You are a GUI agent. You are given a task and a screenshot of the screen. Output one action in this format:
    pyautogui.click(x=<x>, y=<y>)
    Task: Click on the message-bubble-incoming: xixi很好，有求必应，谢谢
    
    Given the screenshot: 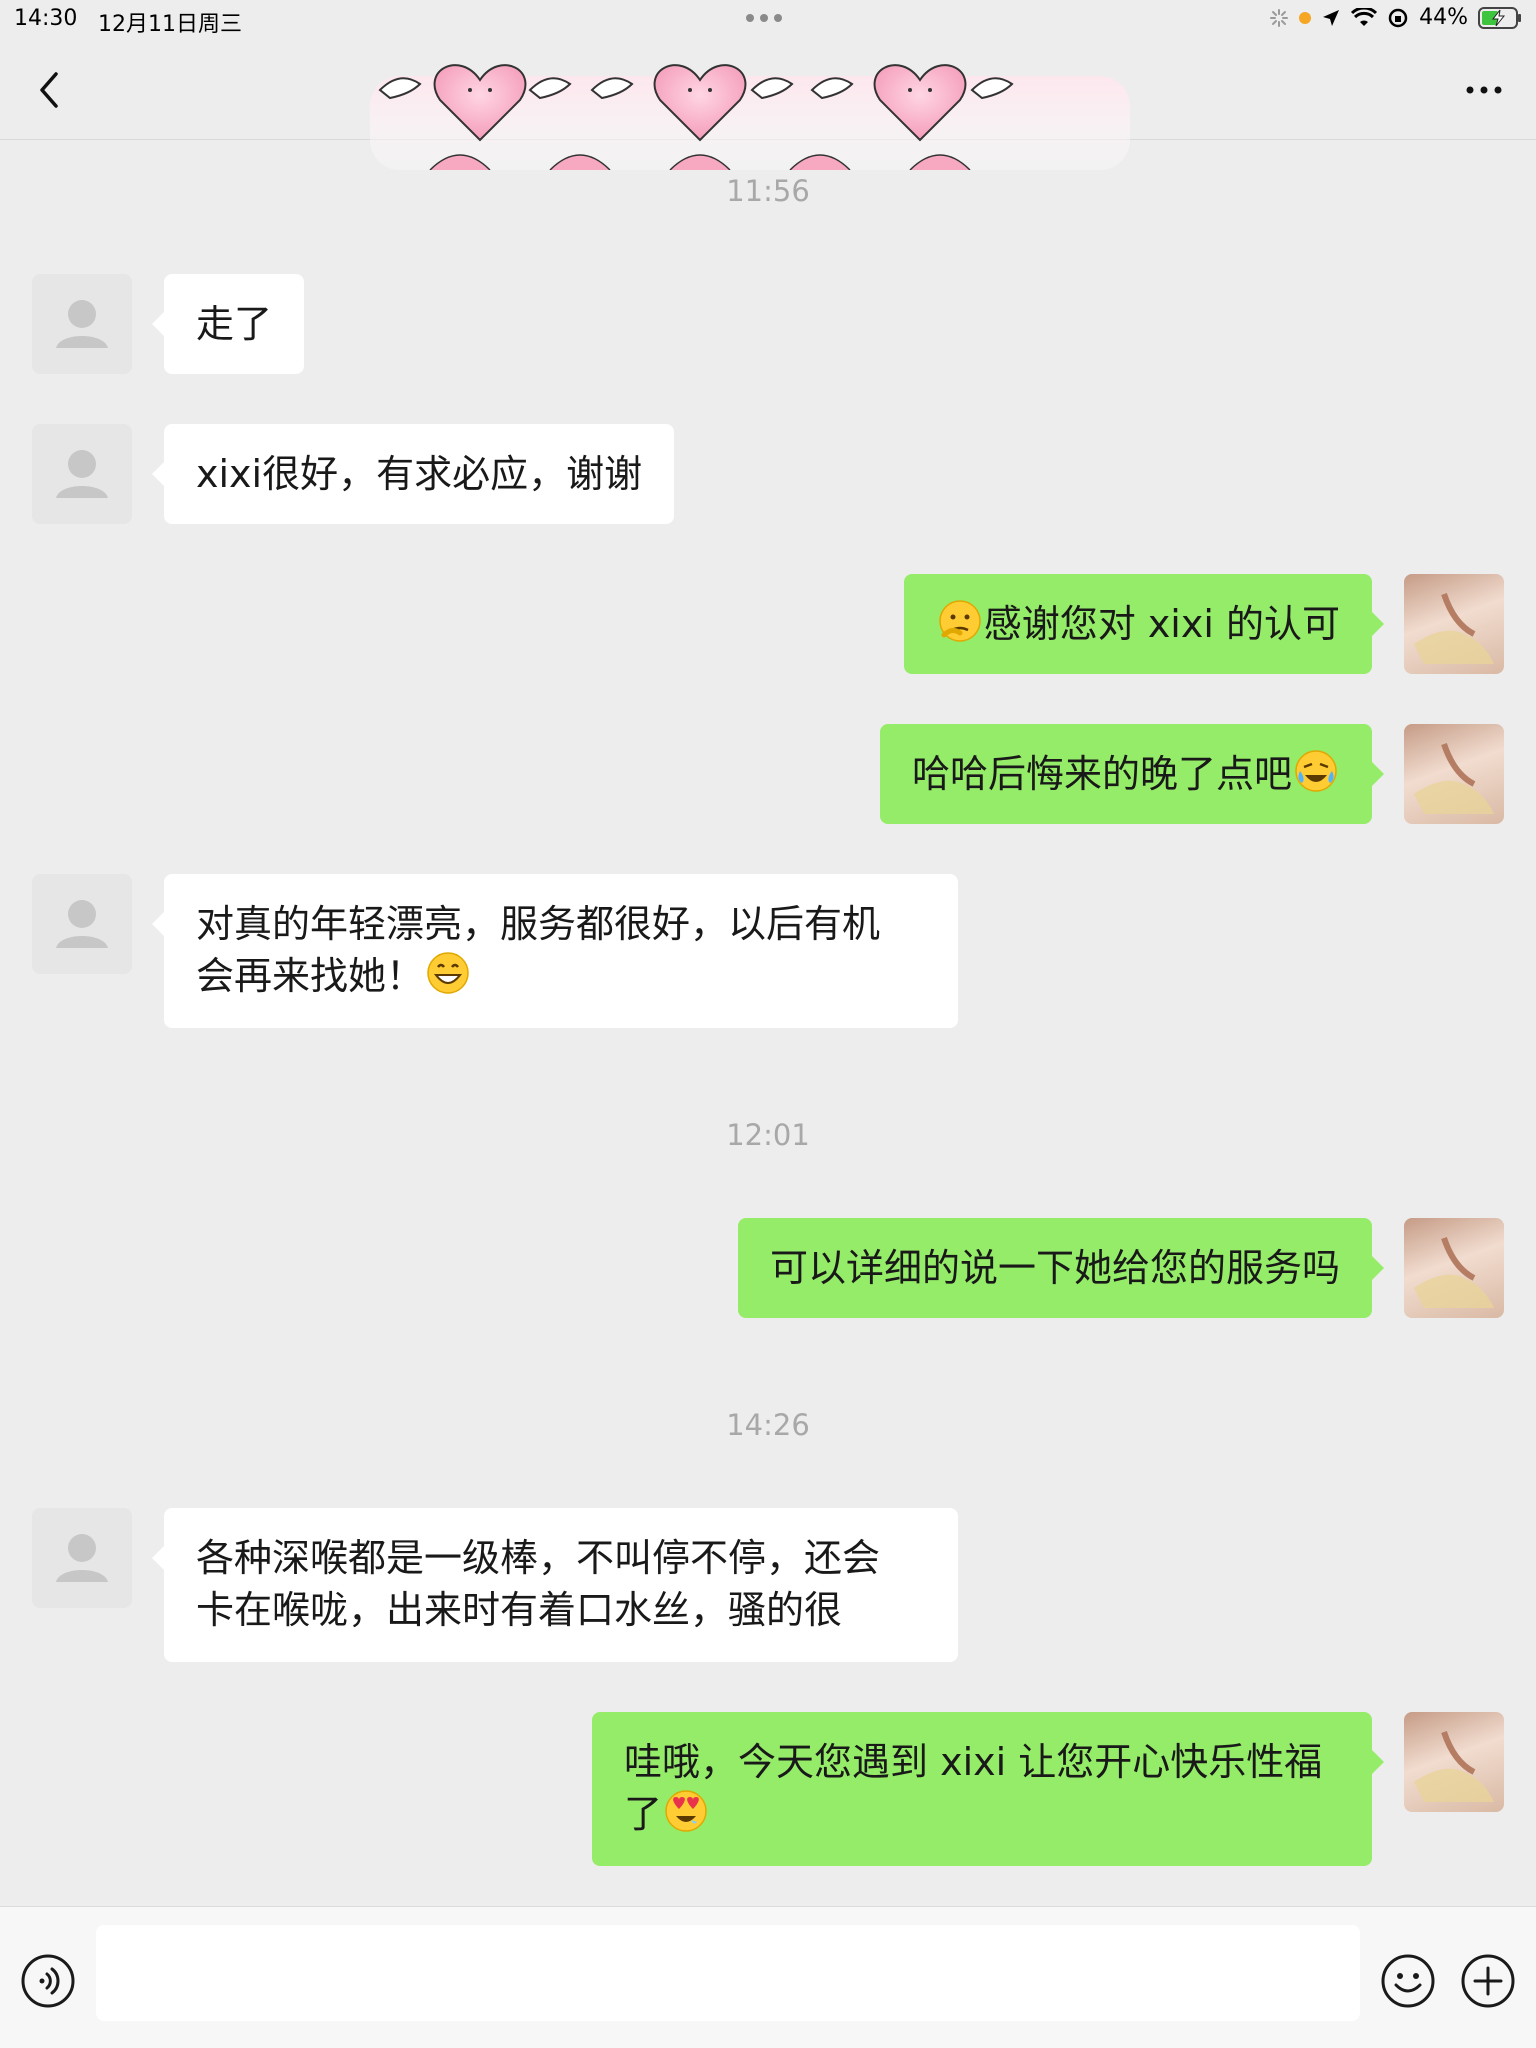 What is the action you would take?
    pyautogui.click(x=413, y=474)
    